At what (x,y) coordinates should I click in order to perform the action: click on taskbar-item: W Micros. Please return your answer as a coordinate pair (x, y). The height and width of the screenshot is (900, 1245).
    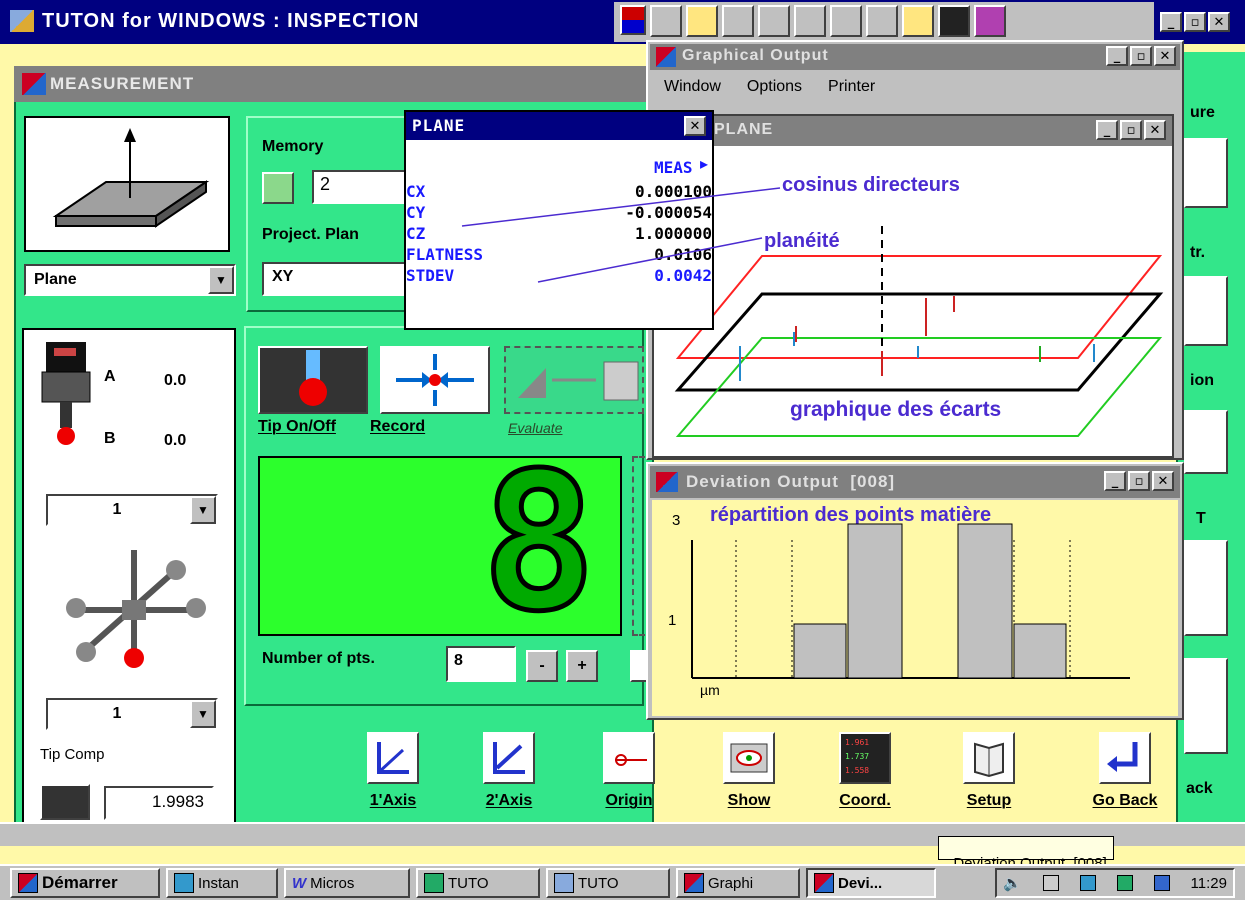
    Looking at the image, I should click on (347, 883).